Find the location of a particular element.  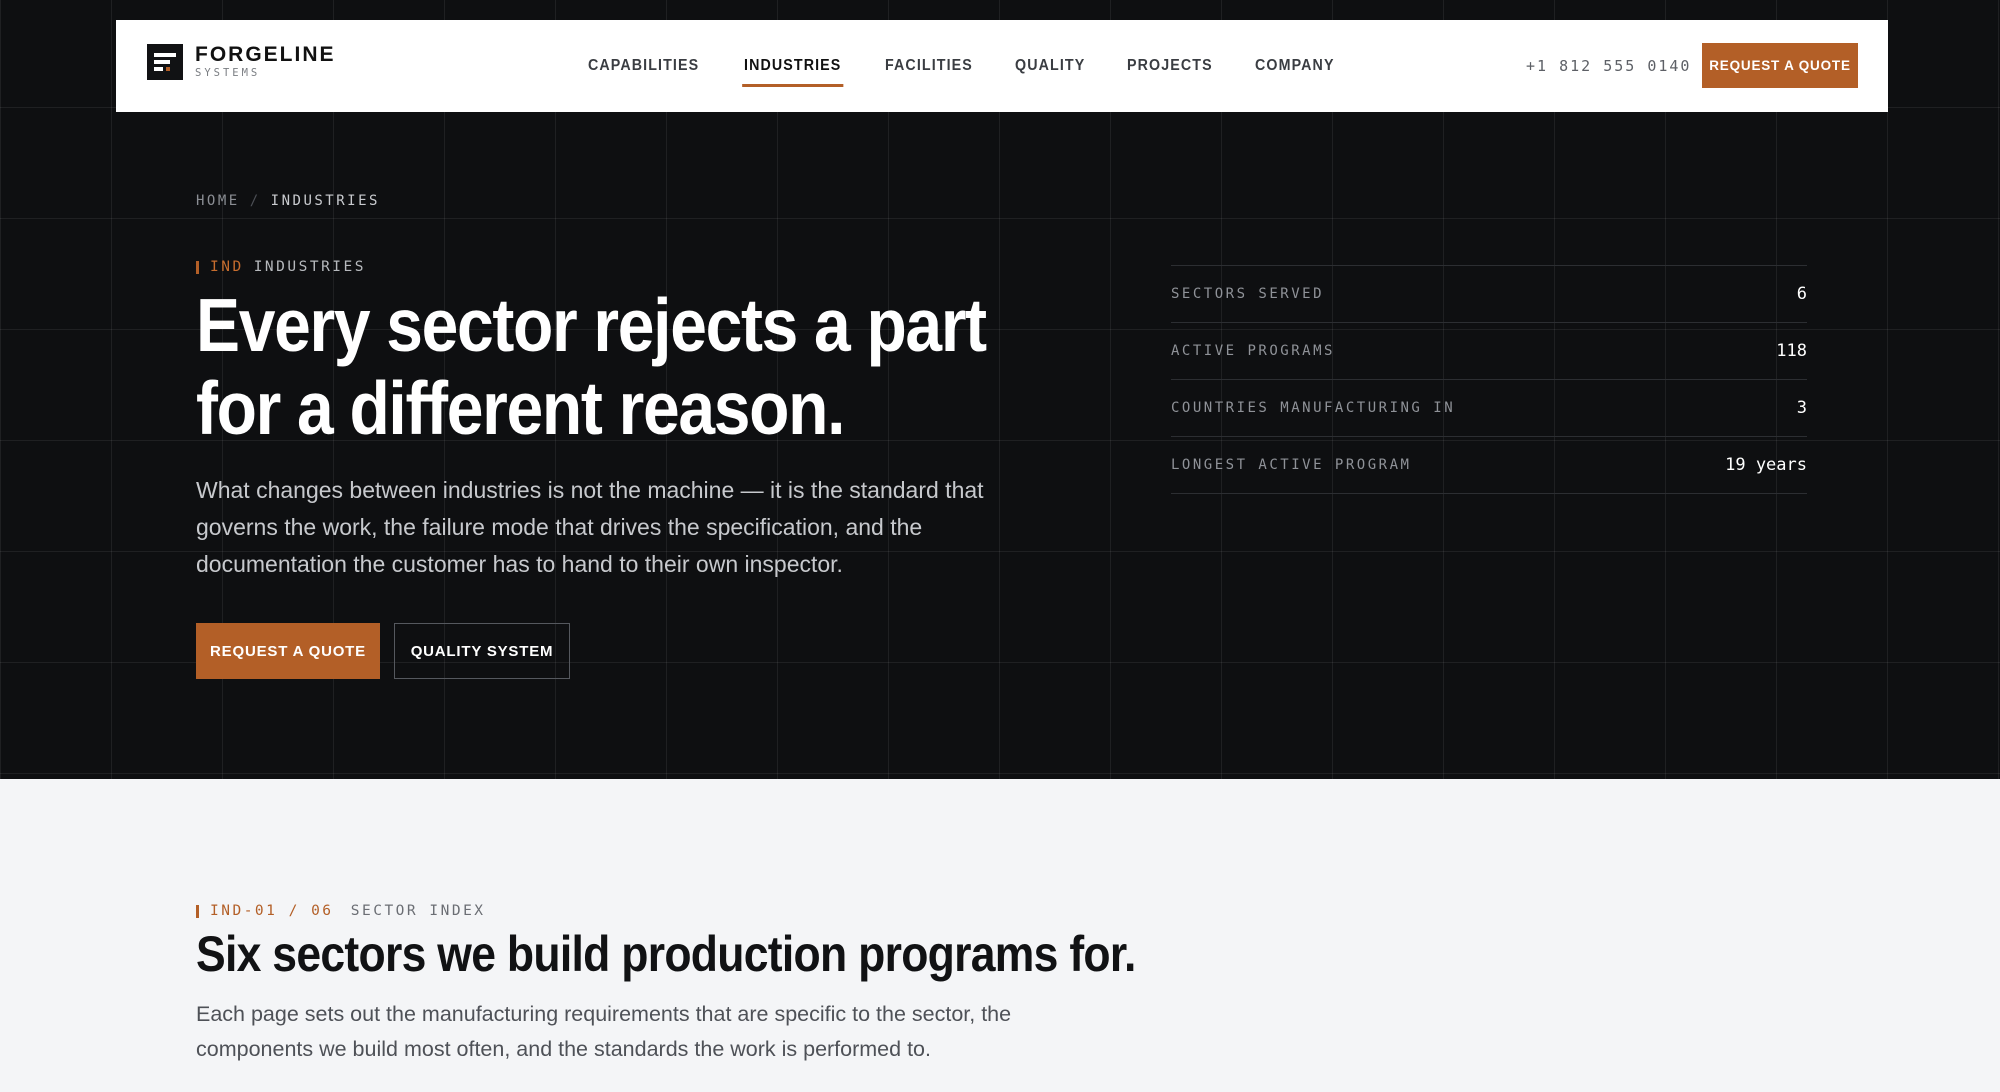

nav-link-projects: PROJECTS is located at coordinates (1170, 66).